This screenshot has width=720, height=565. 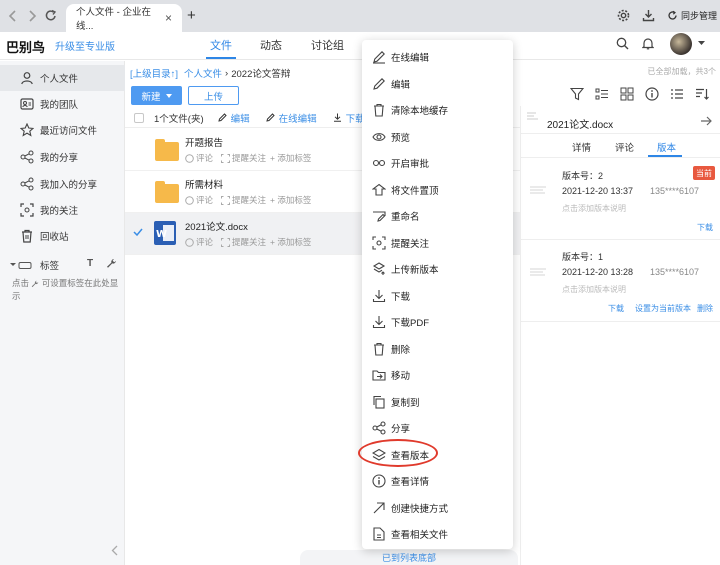 What do you see at coordinates (648, 43) in the screenshot?
I see `bell-icon` at bounding box center [648, 43].